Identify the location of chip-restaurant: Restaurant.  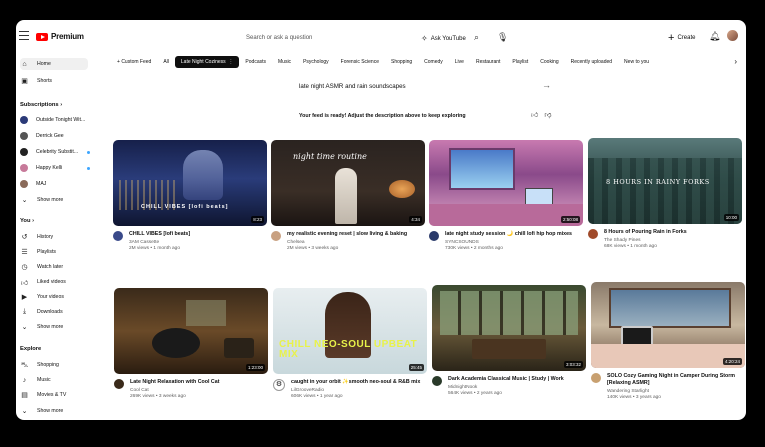
(488, 62).